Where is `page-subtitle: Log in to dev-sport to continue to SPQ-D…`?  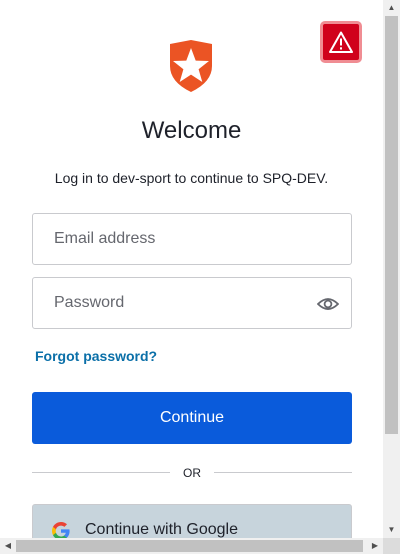 page-subtitle: Log in to dev-sport to continue to SPQ-D… is located at coordinates (191, 178).